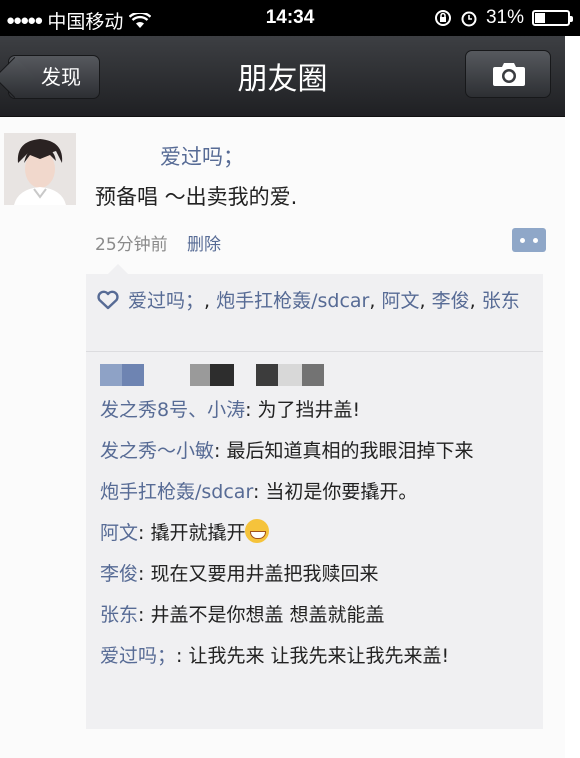 The width and height of the screenshot is (580, 758). I want to click on comment-author: 发之秀～小敏, so click(157, 451).